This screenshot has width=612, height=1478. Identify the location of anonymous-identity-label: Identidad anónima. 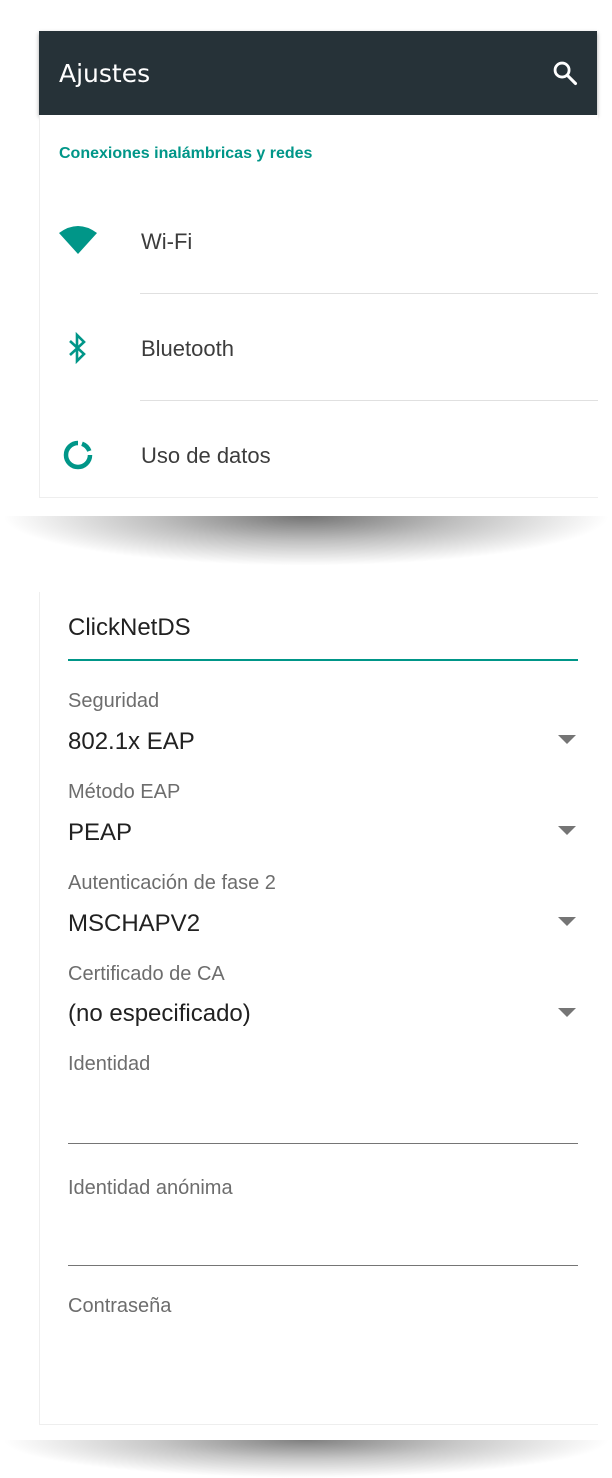
(150, 1188).